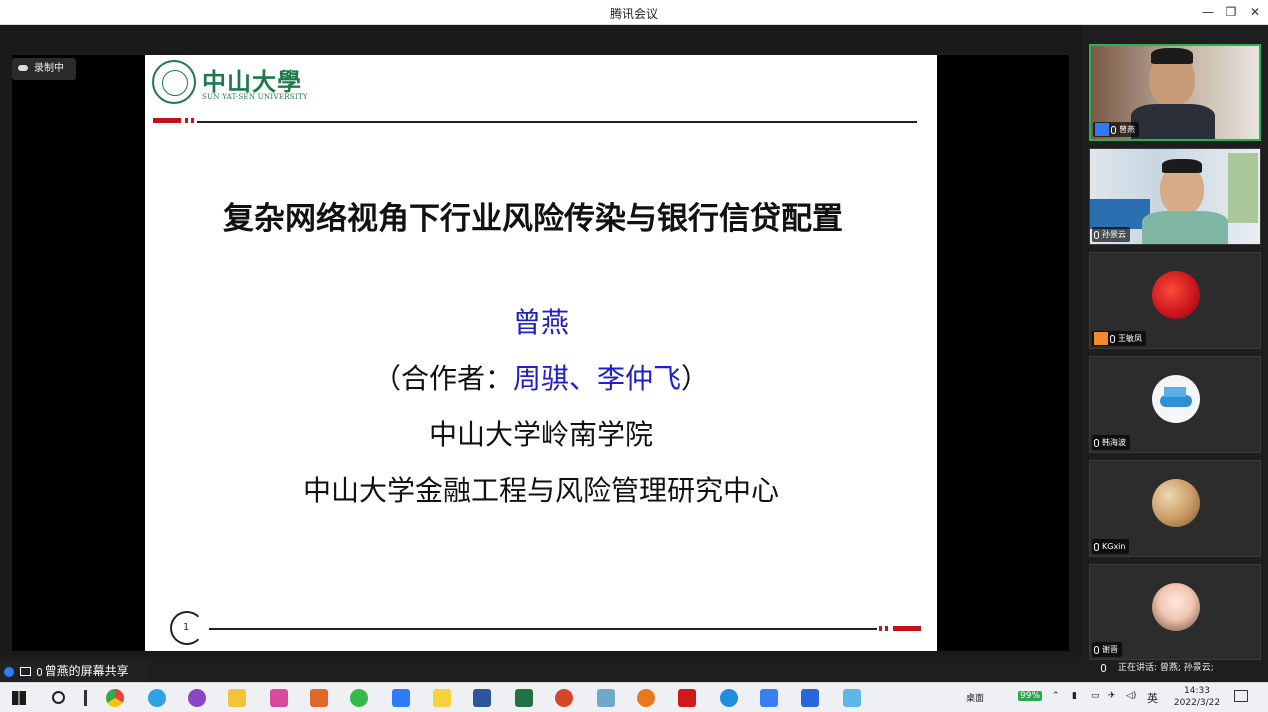 The height and width of the screenshot is (712, 1268). I want to click on header-divider, so click(557, 122).